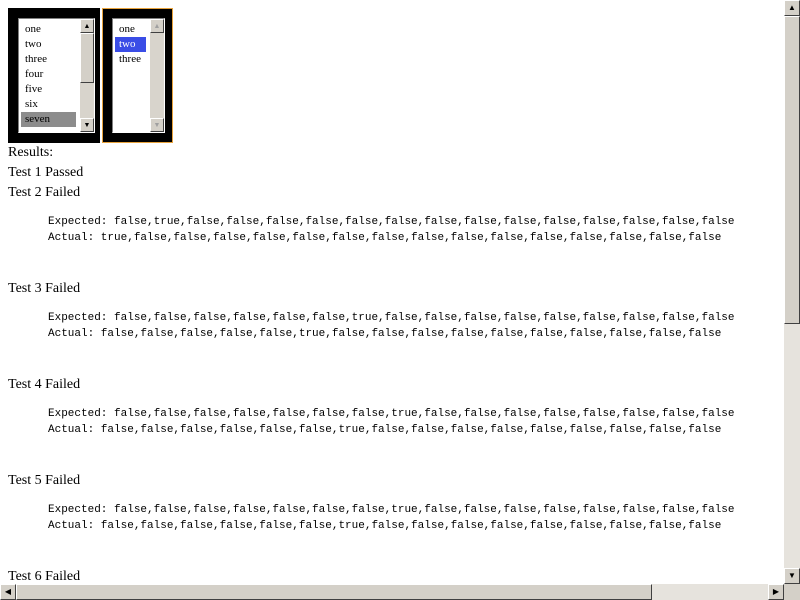 This screenshot has width=800, height=600. I want to click on listbox-2-option: three, so click(130, 59).